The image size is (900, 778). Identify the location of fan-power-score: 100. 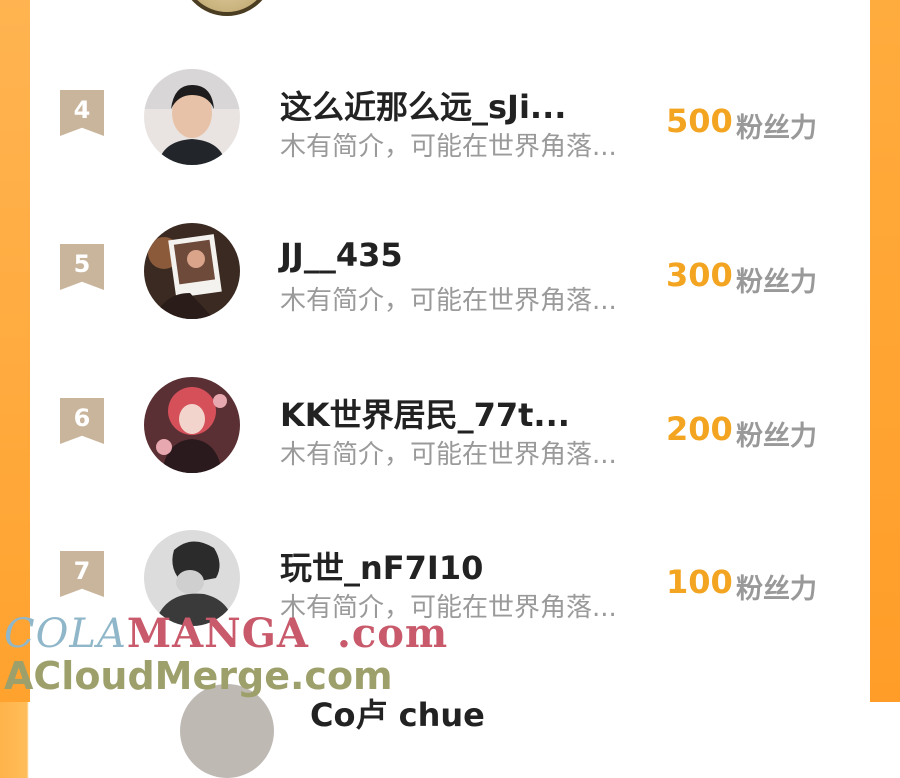
(699, 582).